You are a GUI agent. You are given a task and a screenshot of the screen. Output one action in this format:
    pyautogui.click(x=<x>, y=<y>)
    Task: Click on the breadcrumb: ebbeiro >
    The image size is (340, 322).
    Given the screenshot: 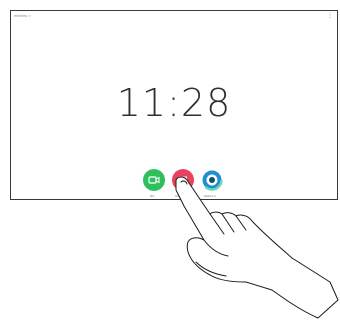 What is the action you would take?
    pyautogui.click(x=22, y=15)
    